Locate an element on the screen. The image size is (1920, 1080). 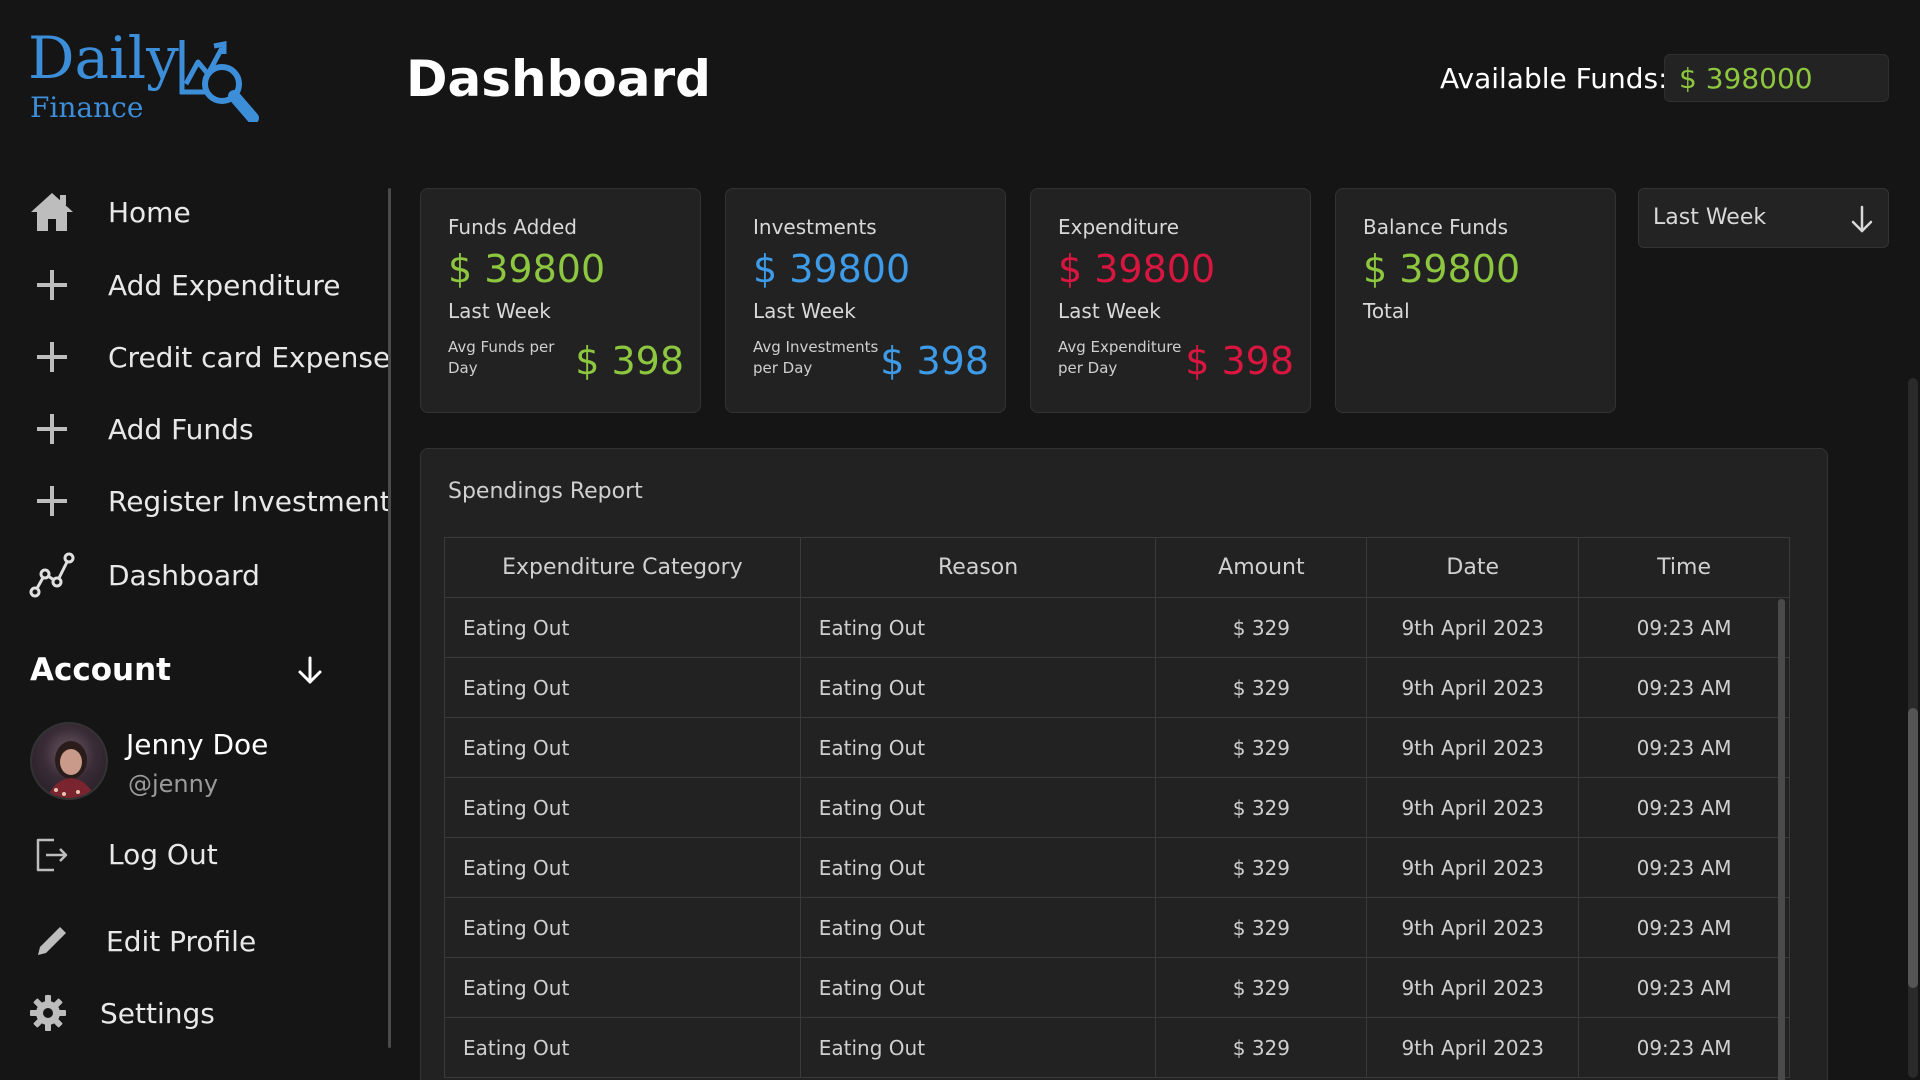
card-avg-label: Avg Expenditure per Day is located at coordinates (1120, 357).